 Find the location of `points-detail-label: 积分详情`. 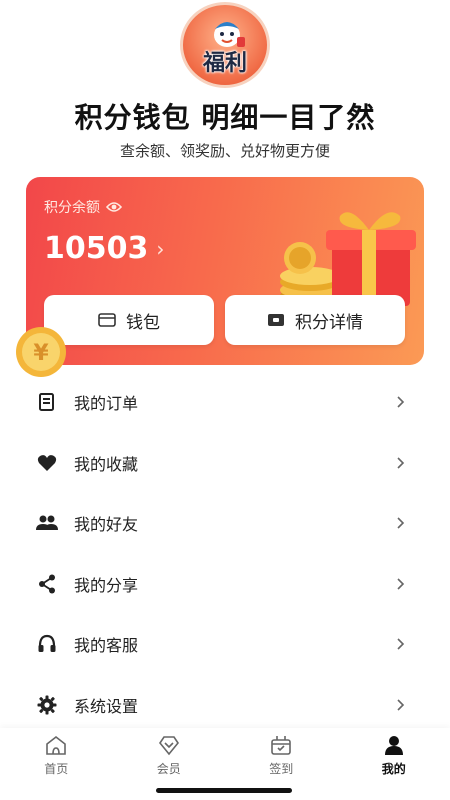

points-detail-label: 积分详情 is located at coordinates (329, 322).